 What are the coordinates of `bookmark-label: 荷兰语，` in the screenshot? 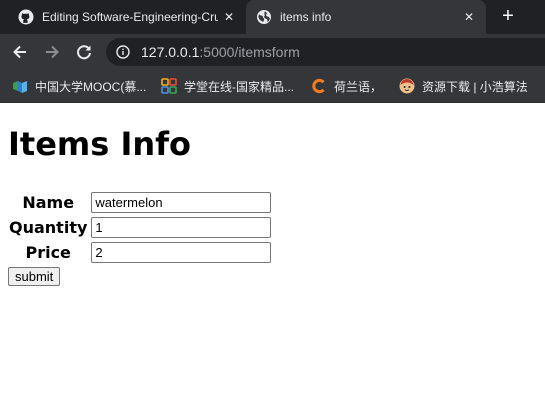 It's located at (358, 86).